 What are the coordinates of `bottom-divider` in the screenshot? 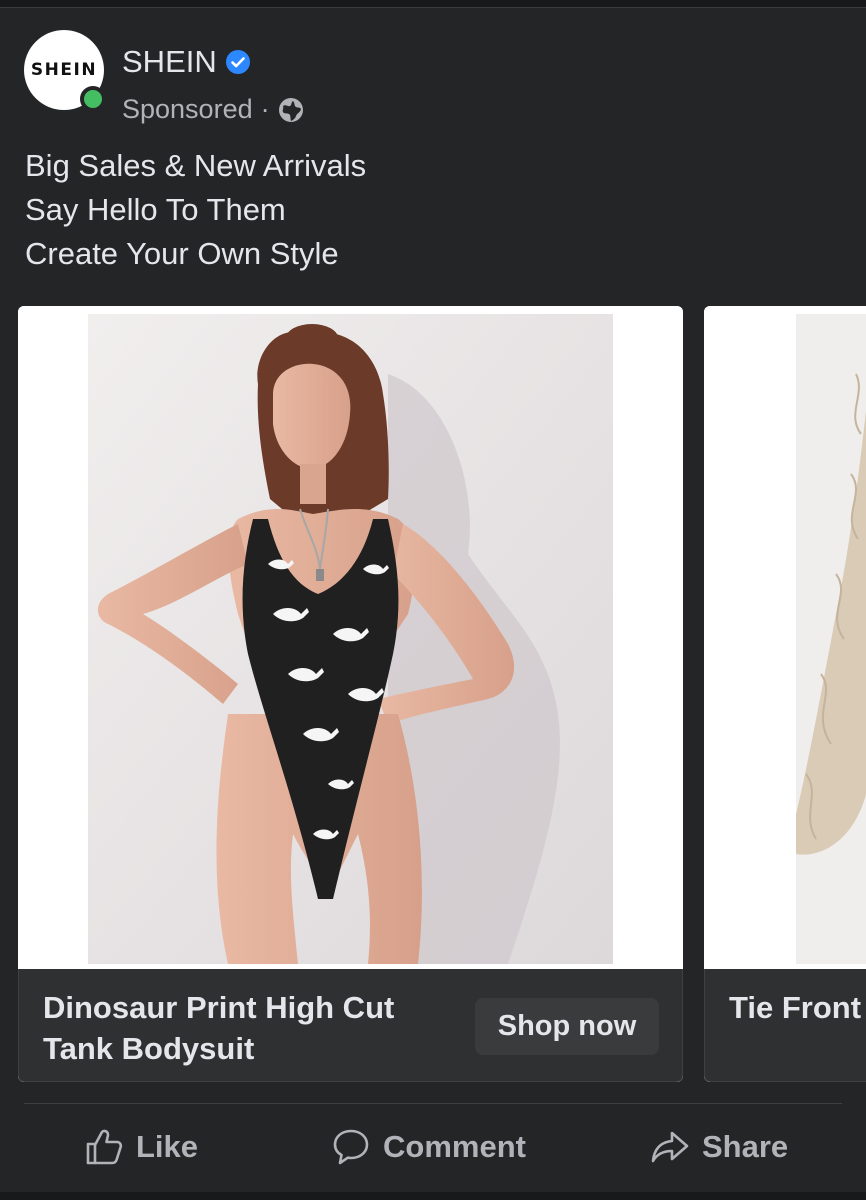 It's located at (433, 1196).